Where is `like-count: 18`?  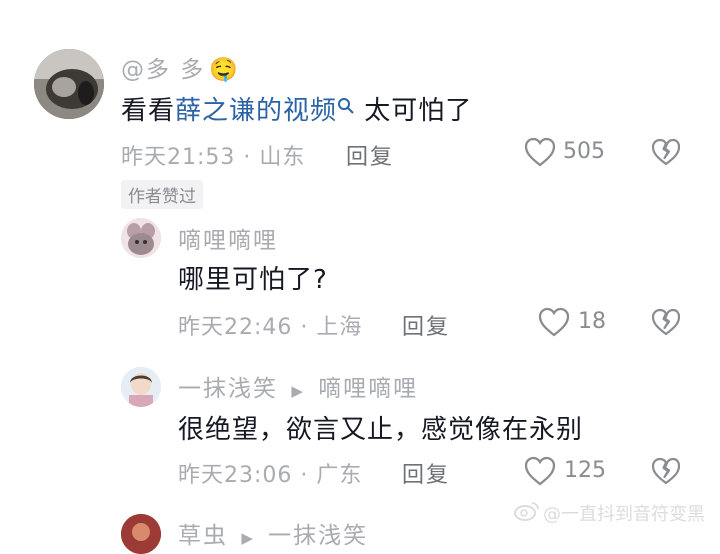 like-count: 18 is located at coordinates (592, 321).